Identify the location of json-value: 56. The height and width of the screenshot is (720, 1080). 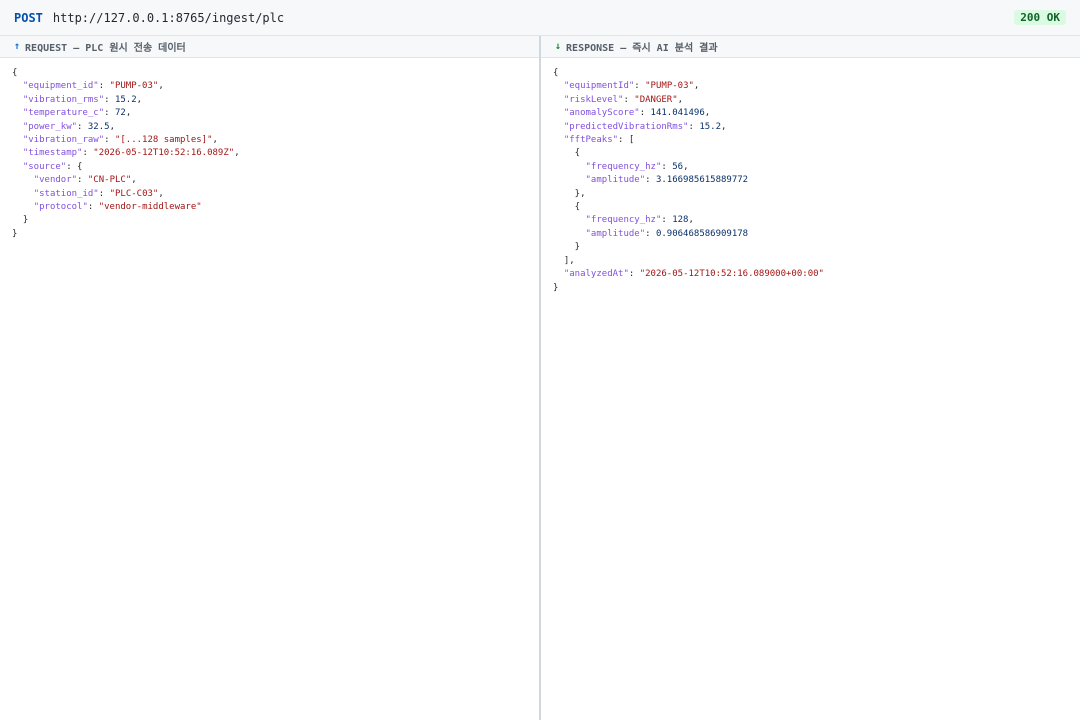
(678, 166).